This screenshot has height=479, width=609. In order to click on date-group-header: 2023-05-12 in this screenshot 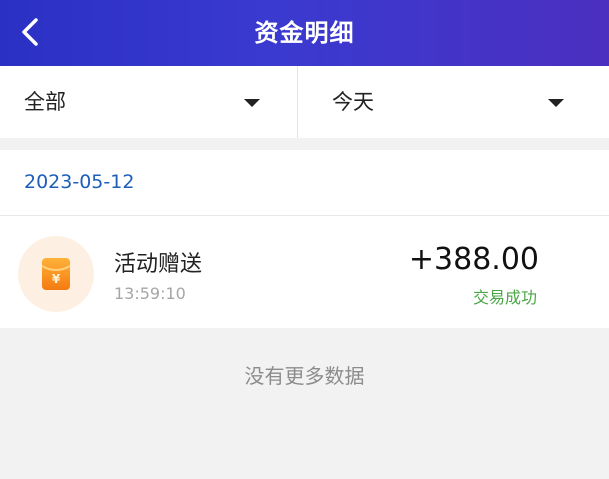, I will do `click(304, 183)`.